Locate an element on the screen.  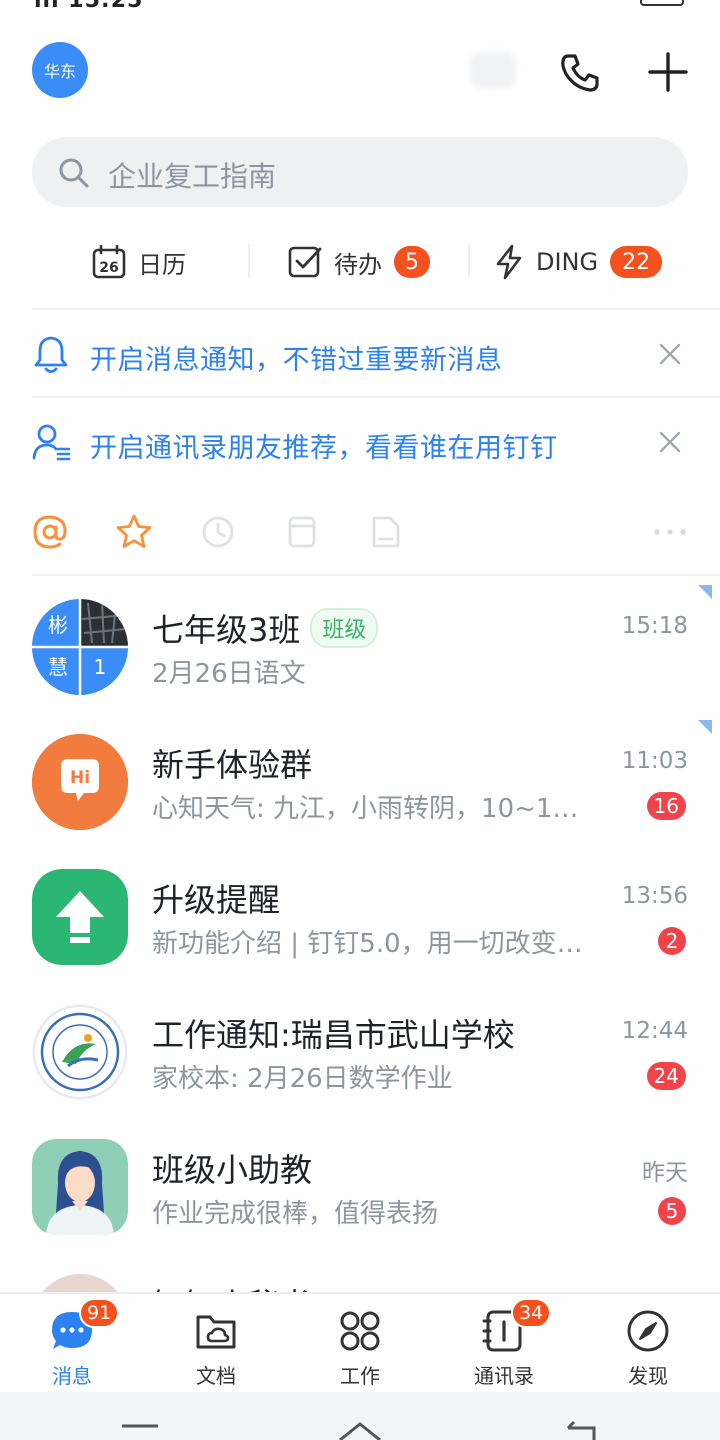
chat-time: 12:44 is located at coordinates (654, 1031).